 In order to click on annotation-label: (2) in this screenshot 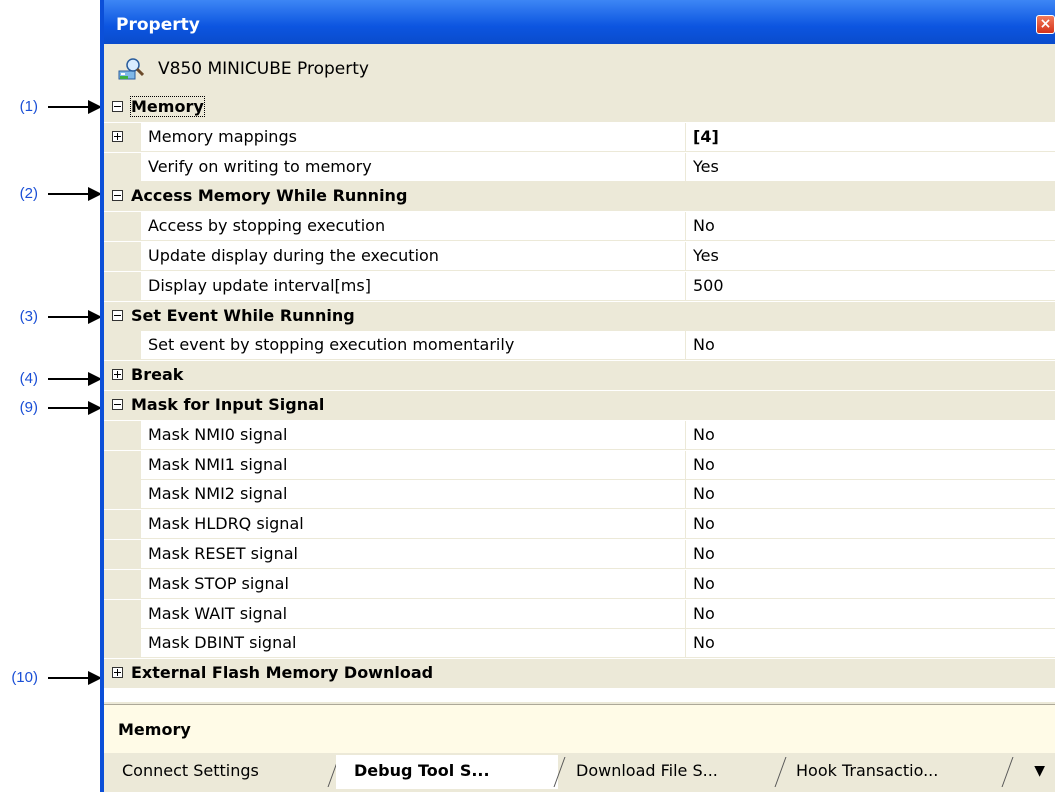, I will do `click(28, 193)`.